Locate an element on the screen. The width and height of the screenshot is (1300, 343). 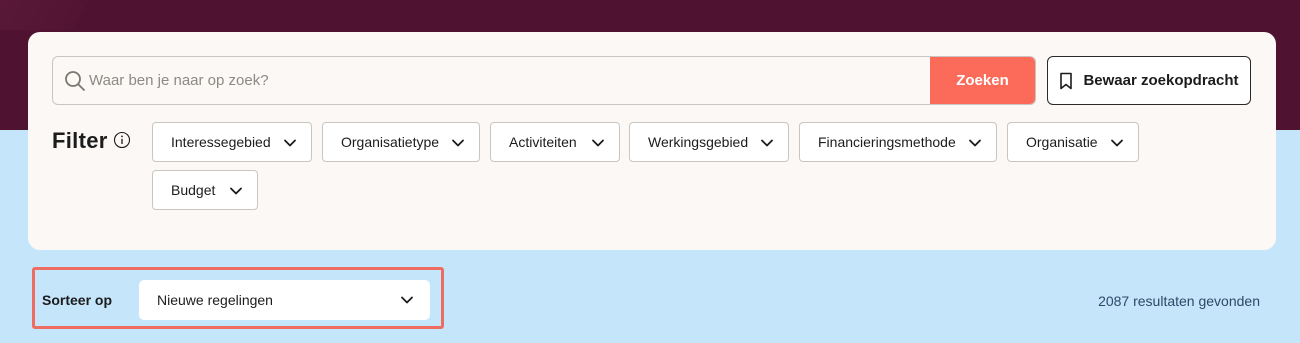
filter-chip-label: Budget is located at coordinates (193, 190).